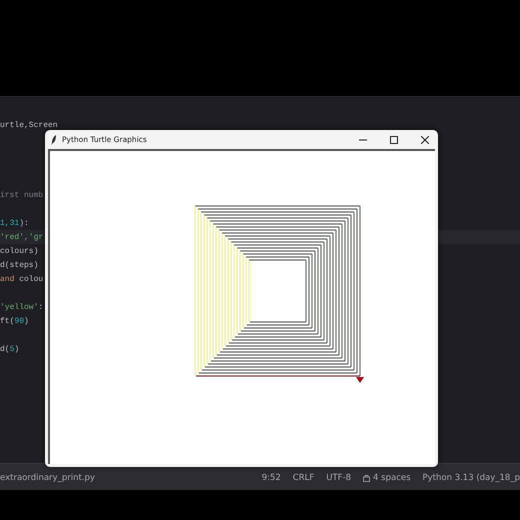 The height and width of the screenshot is (520, 520). Describe the element at coordinates (22, 237) in the screenshot. I see `code-line: 'red','gr` at that location.